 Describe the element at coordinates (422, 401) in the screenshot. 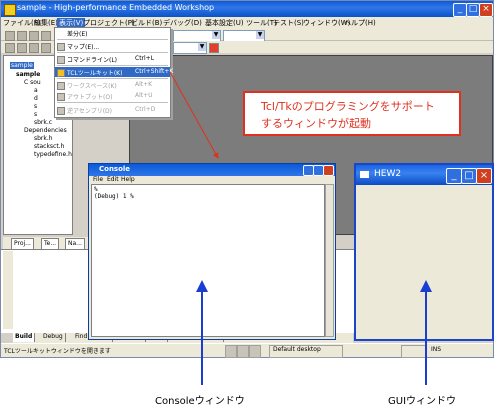

I see `gui-caption: GUIウィンドウ` at that location.